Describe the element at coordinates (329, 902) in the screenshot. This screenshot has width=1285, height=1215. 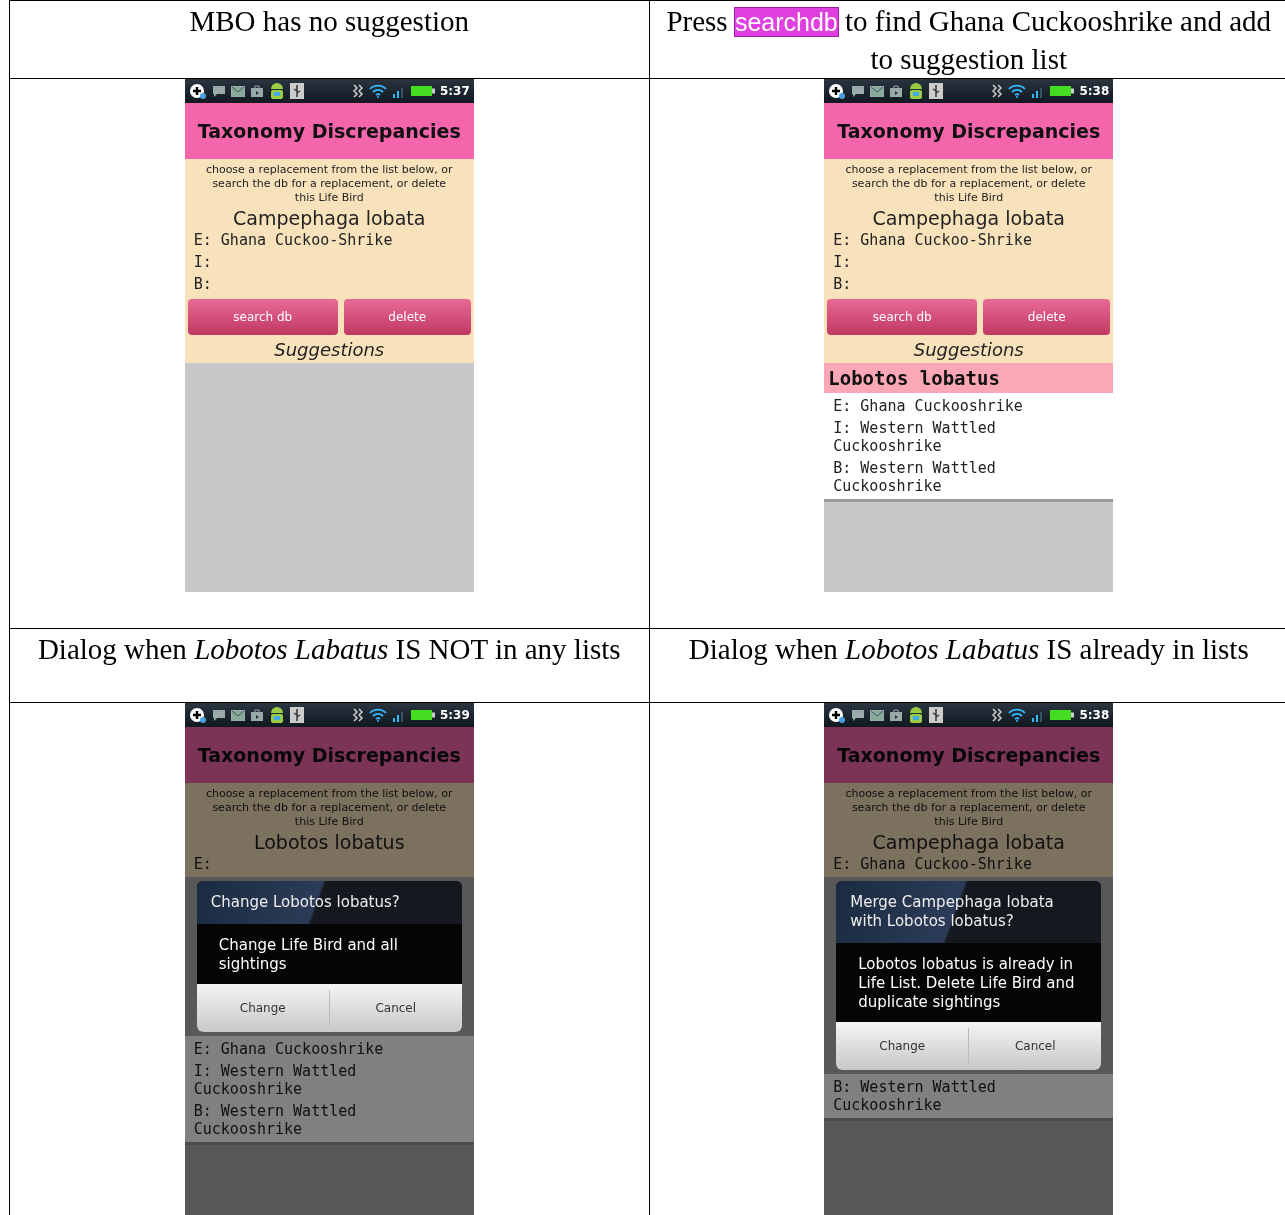
I see `dialog-title: Change Lobotos lobatus?` at that location.